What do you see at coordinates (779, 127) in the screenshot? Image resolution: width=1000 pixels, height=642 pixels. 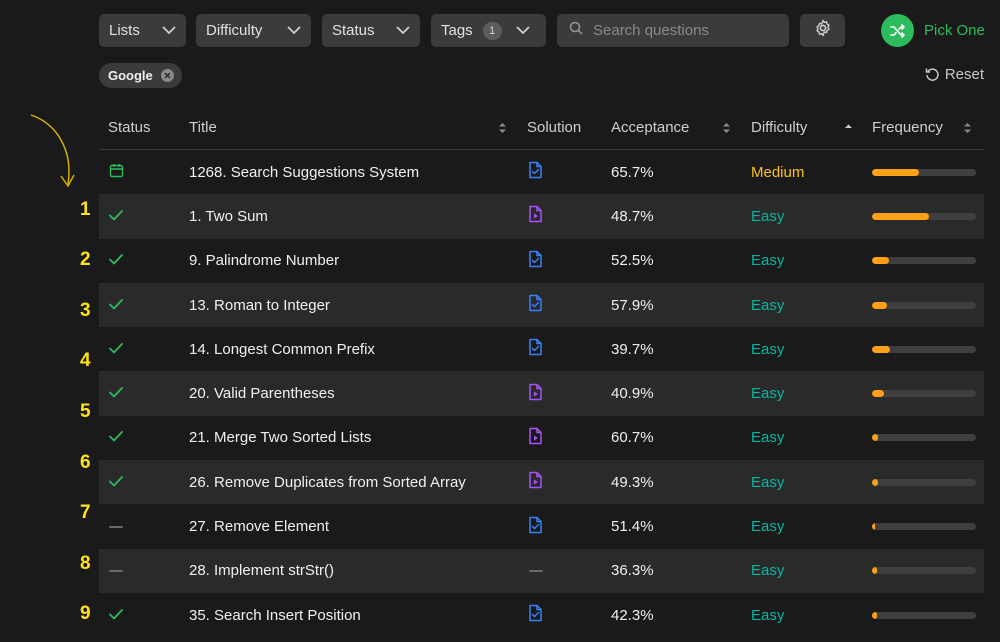 I see `col-difficulty: Difficulty` at bounding box center [779, 127].